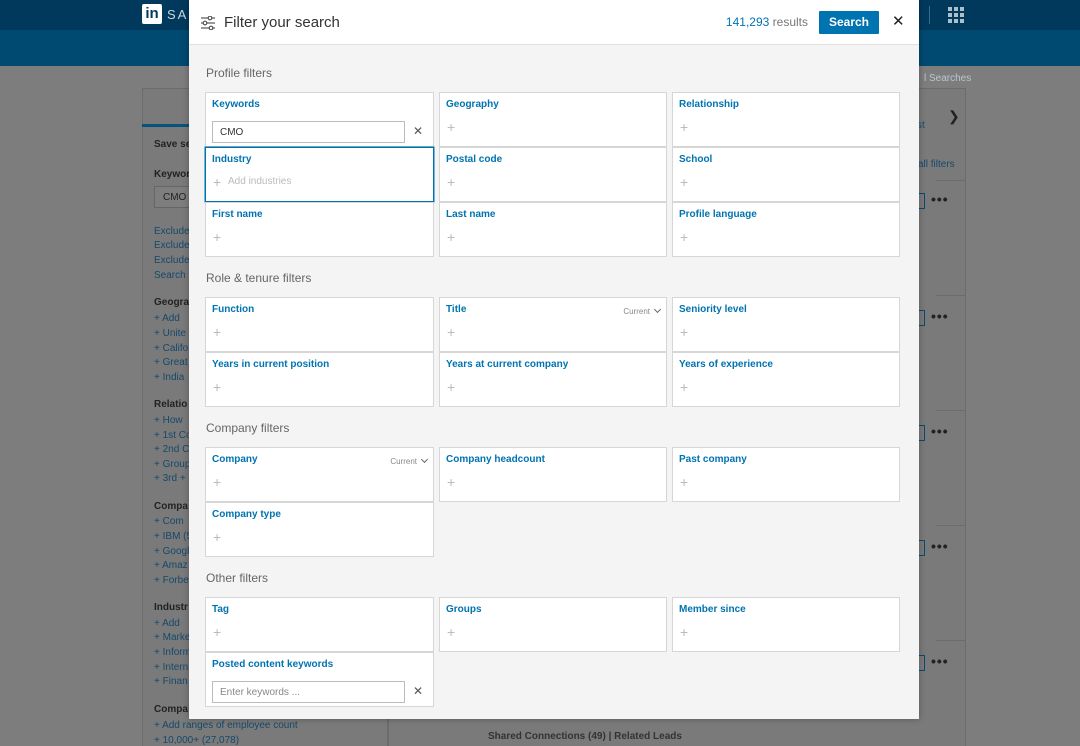 This screenshot has height=746, width=1080. What do you see at coordinates (947, 78) in the screenshot?
I see `saved-searches-link: l Searches` at bounding box center [947, 78].